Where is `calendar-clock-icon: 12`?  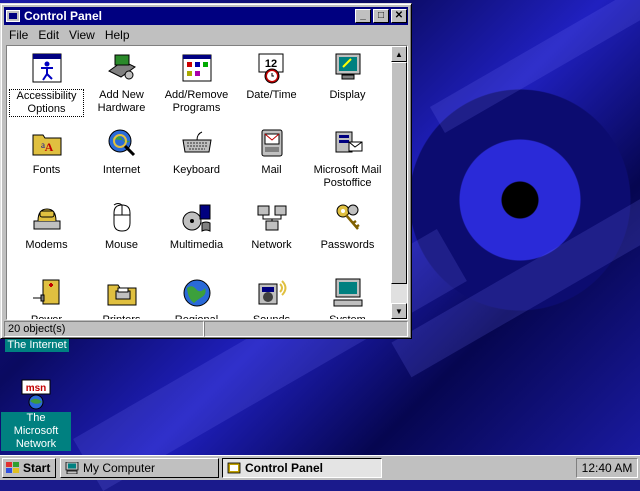
calendar-clock-icon: 12 is located at coordinates (270, 68).